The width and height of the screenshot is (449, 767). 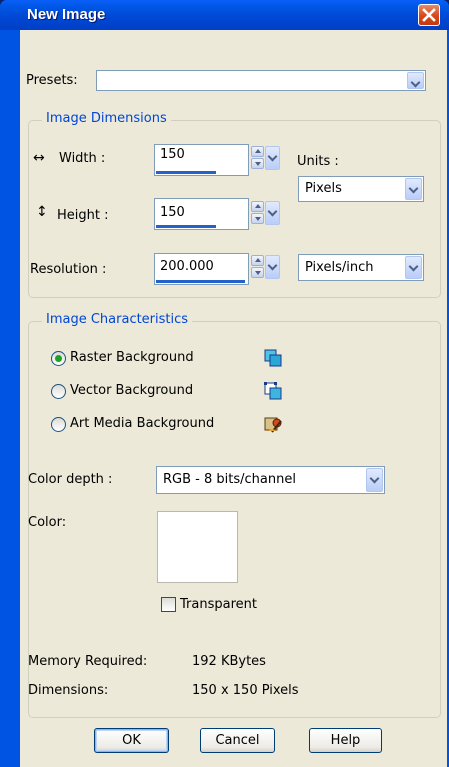 What do you see at coordinates (132, 390) in the screenshot?
I see `vector-background-label: Vector Background` at bounding box center [132, 390].